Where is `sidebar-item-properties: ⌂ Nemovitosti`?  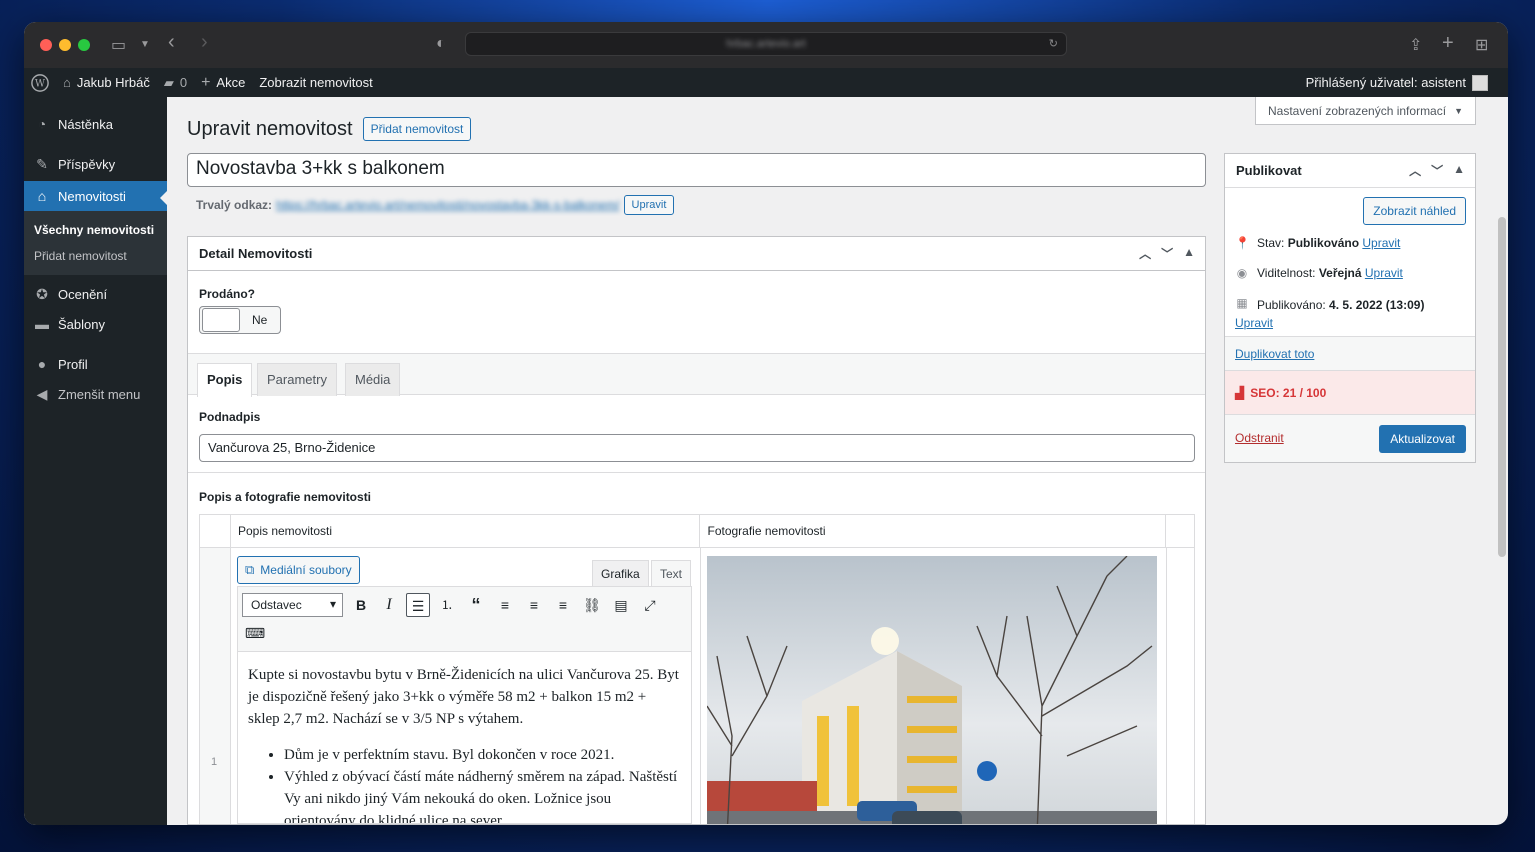 sidebar-item-properties: ⌂ Nemovitosti is located at coordinates (95, 196).